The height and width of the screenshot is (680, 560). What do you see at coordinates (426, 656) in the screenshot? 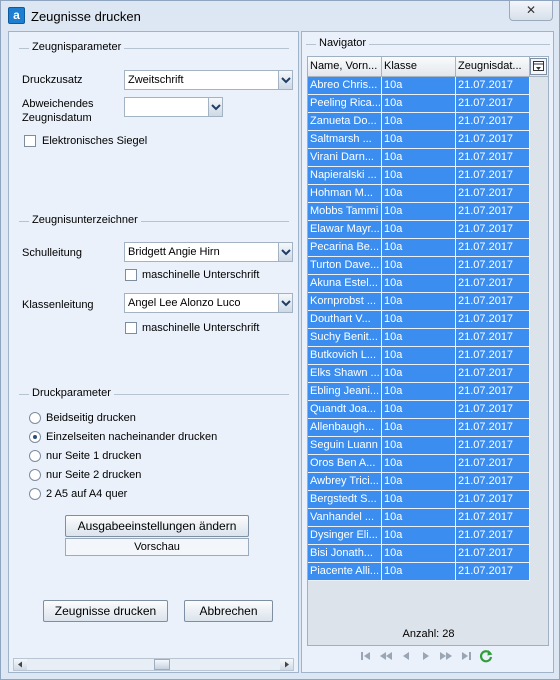
I see `next-record-icon` at bounding box center [426, 656].